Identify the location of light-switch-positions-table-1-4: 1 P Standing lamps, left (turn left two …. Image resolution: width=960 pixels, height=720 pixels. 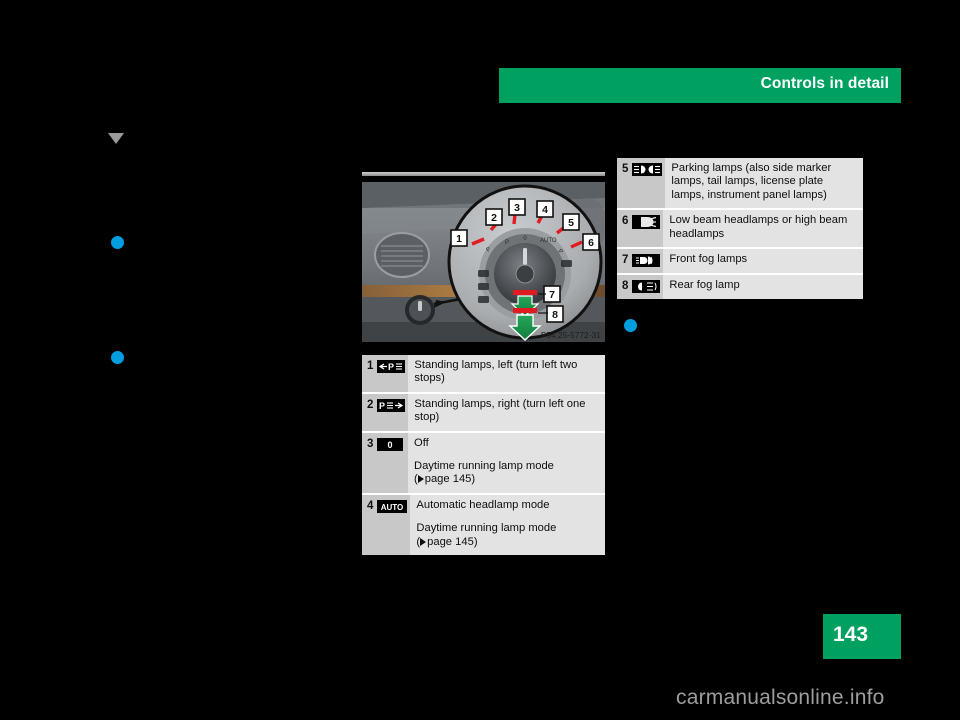
(483, 455).